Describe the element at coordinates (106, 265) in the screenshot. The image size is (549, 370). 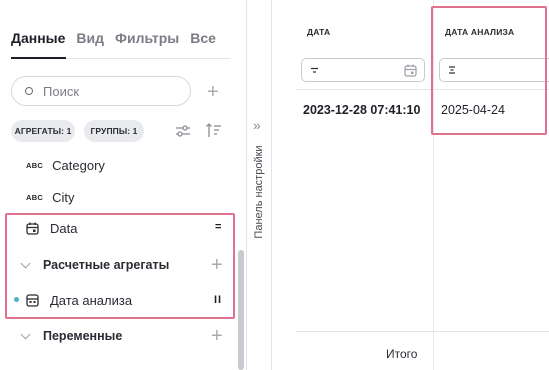
I see `group-label: Расчетные агрегаты` at that location.